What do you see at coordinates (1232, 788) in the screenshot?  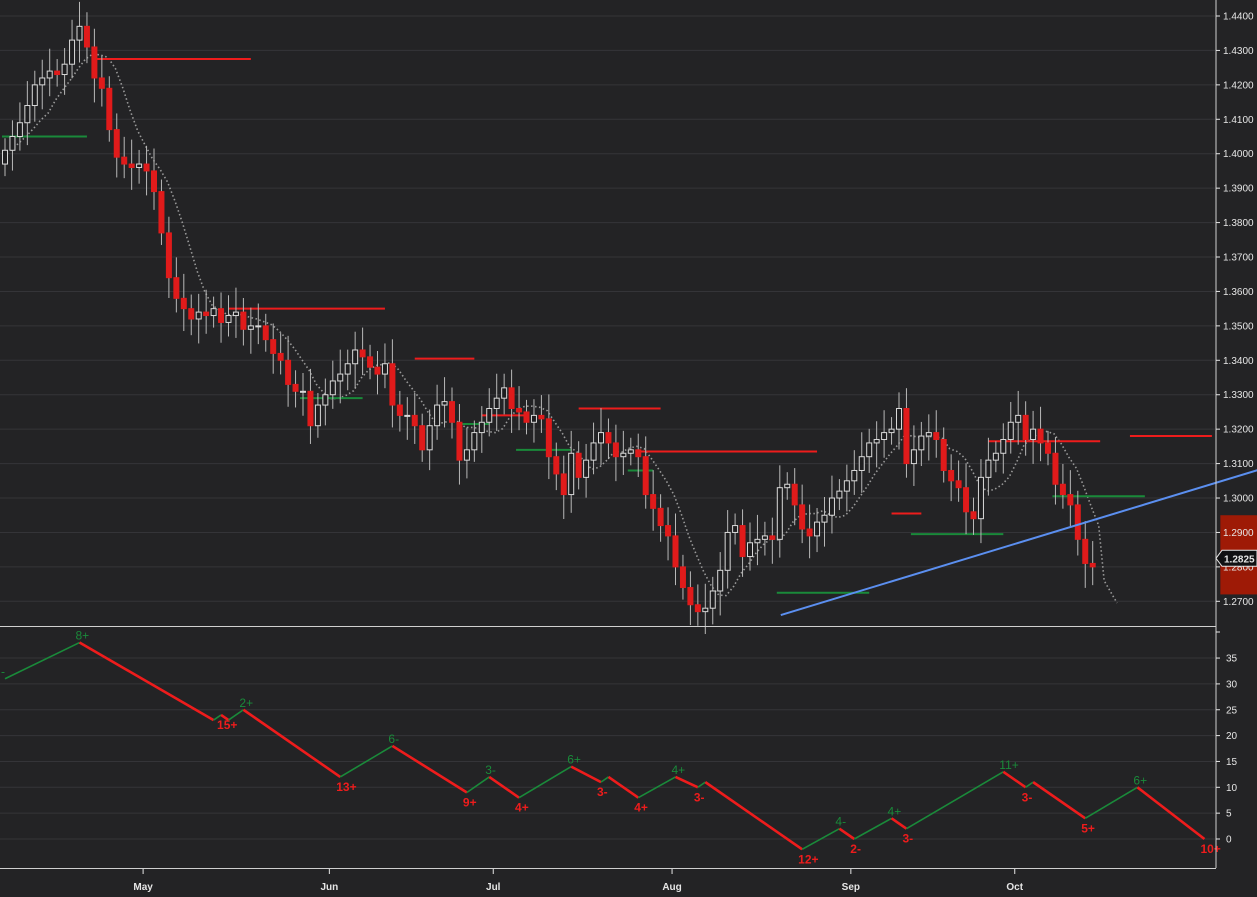 I see `wave-tick-label: 10` at bounding box center [1232, 788].